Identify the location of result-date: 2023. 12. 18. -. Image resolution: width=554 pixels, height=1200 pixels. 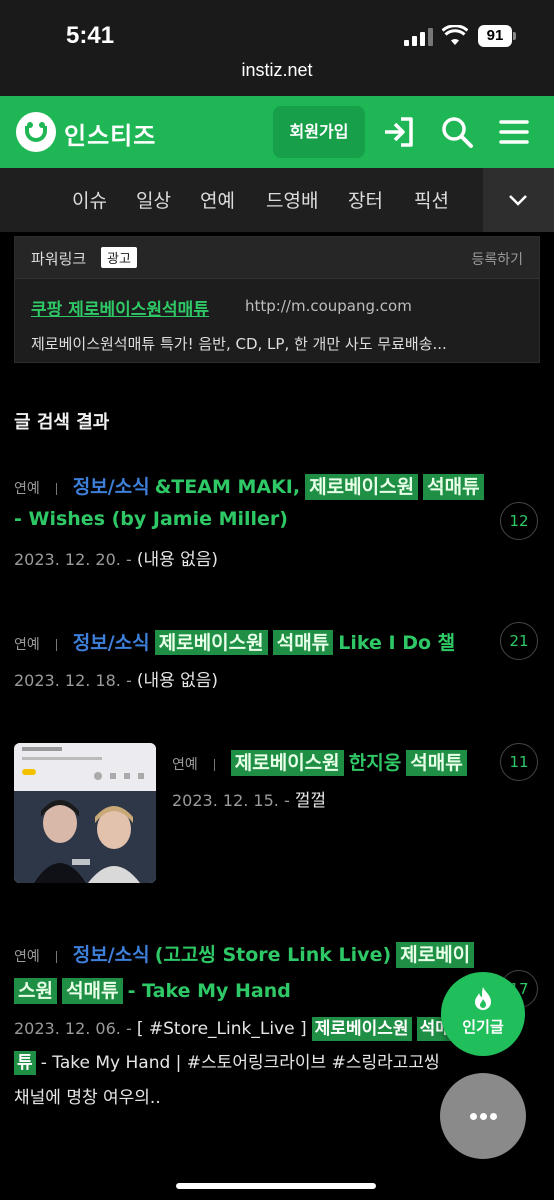
(73, 680).